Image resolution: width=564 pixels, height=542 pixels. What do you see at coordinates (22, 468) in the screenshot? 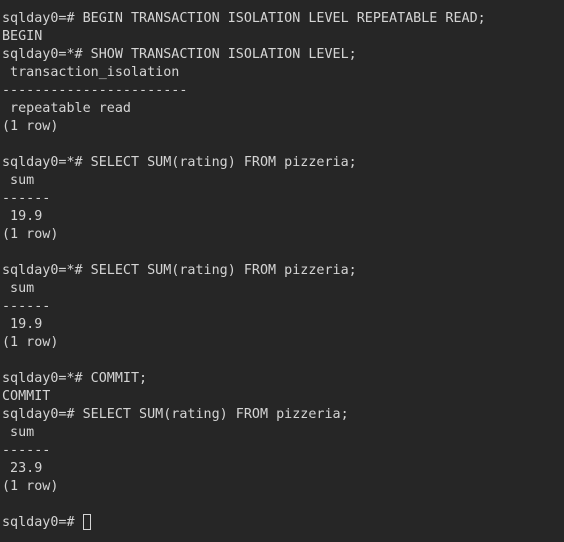
I see `terminal-line: 23.9` at bounding box center [22, 468].